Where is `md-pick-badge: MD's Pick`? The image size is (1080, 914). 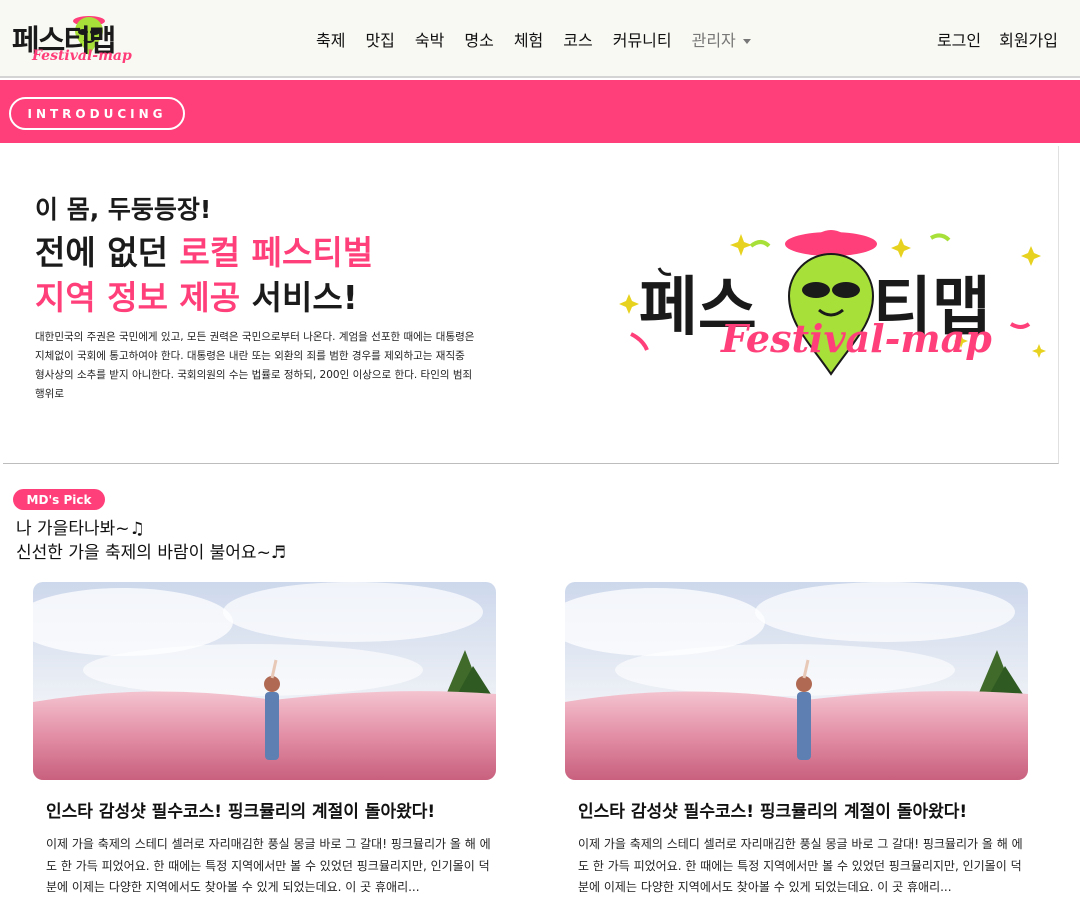 md-pick-badge: MD's Pick is located at coordinates (59, 499).